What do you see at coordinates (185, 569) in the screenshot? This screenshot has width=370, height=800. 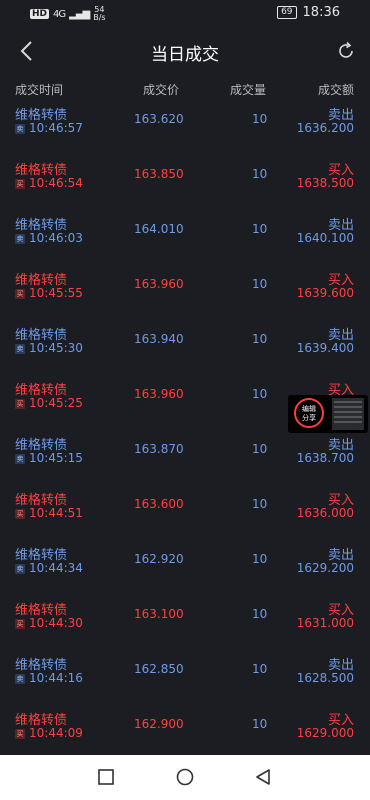 I see `trade-row: 维格转债卖 10:44:34 162.920 10 卖出 1629.200` at bounding box center [185, 569].